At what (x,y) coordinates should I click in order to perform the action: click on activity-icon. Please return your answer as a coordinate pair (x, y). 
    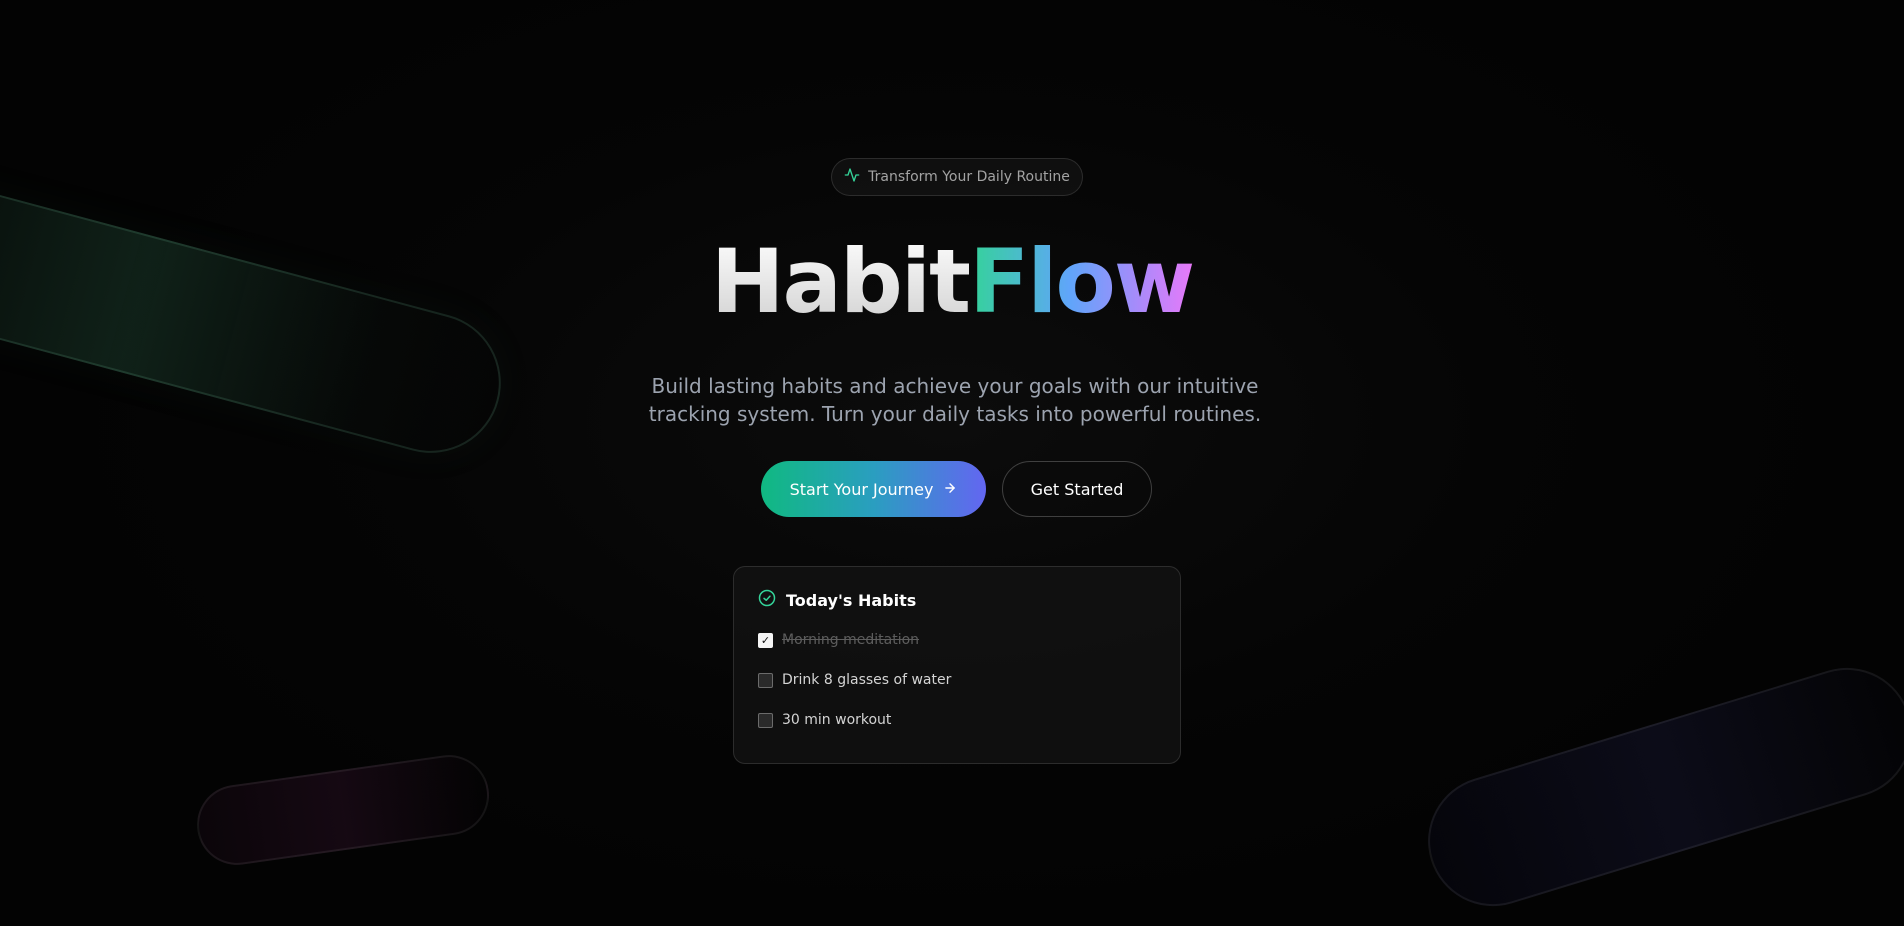
    Looking at the image, I should click on (852, 177).